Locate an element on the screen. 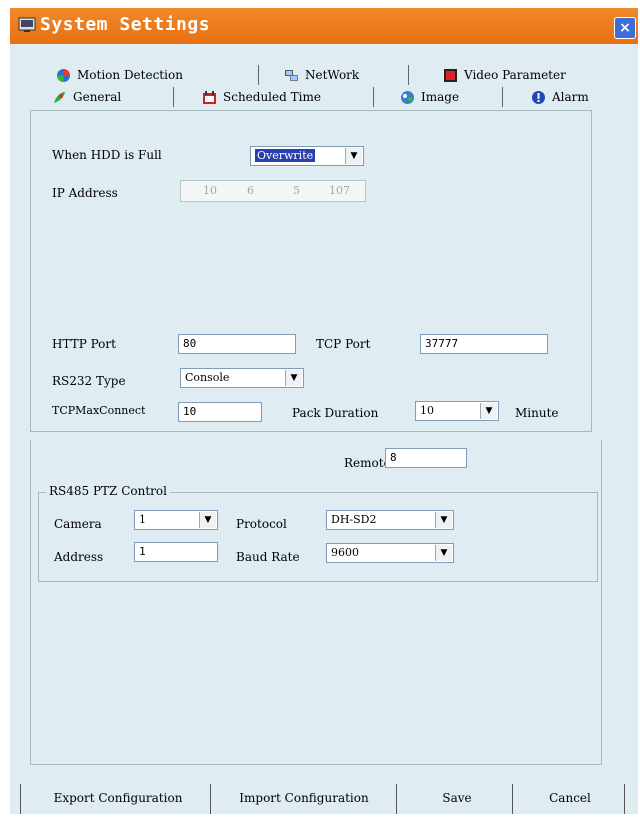 This screenshot has height=819, width=640. close-icon: × is located at coordinates (625, 28).